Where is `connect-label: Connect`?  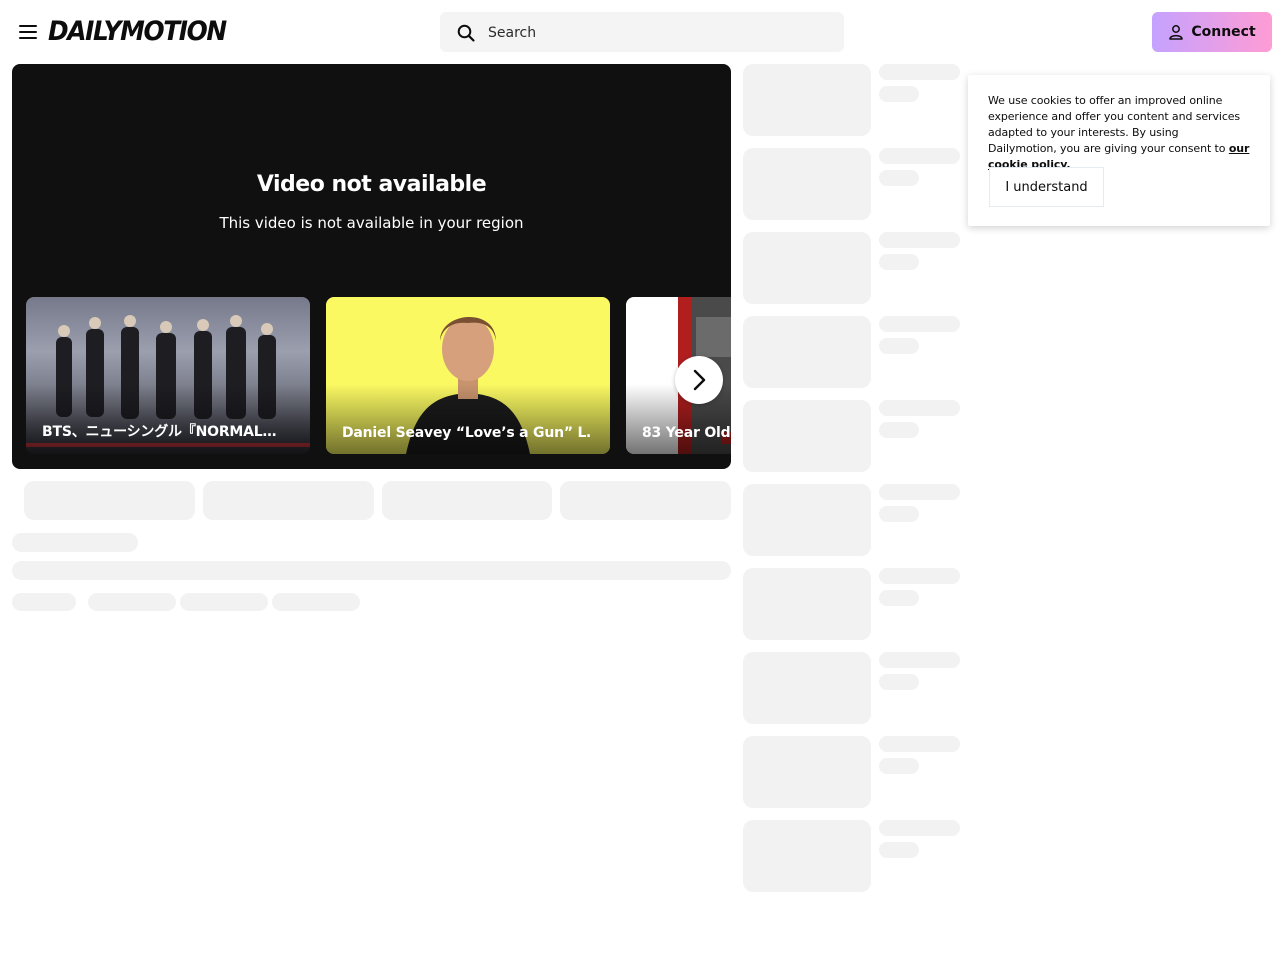 connect-label: Connect is located at coordinates (1223, 32).